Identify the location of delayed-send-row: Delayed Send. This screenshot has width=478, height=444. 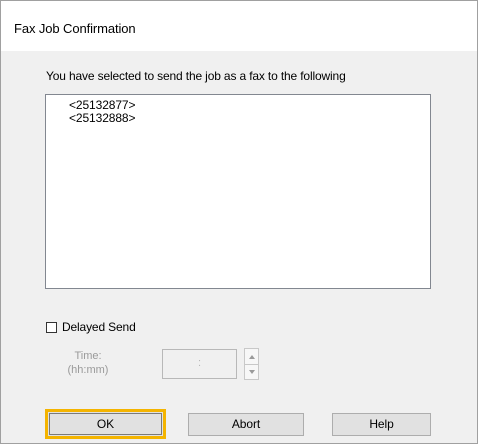
(91, 327).